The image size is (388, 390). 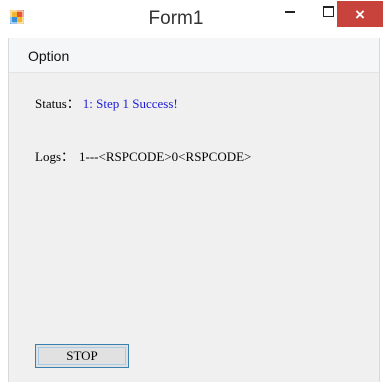 I want to click on window-frame-right, so click(x=384, y=214).